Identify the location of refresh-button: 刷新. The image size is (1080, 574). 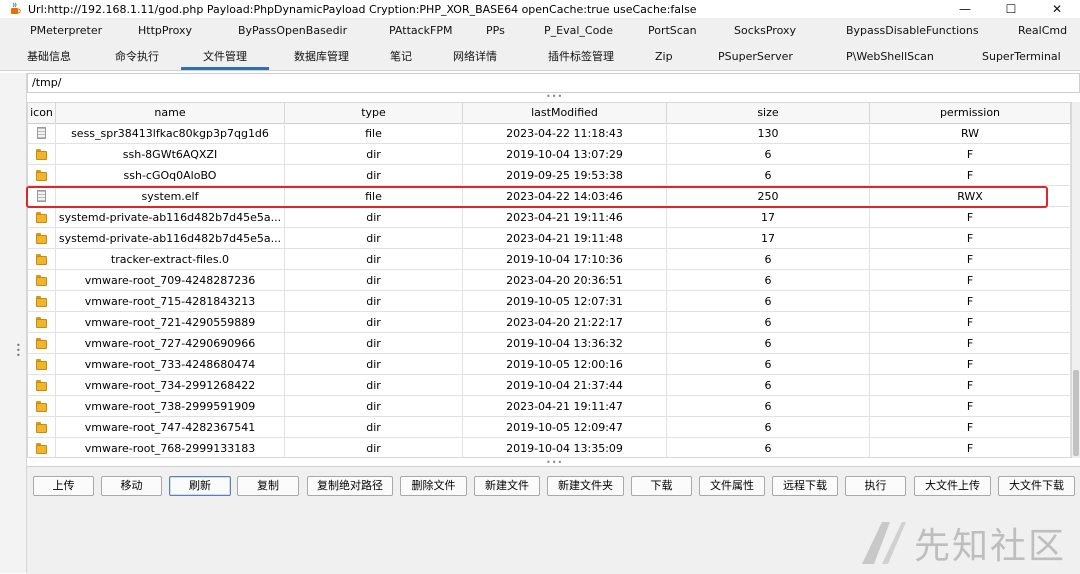
(200, 486).